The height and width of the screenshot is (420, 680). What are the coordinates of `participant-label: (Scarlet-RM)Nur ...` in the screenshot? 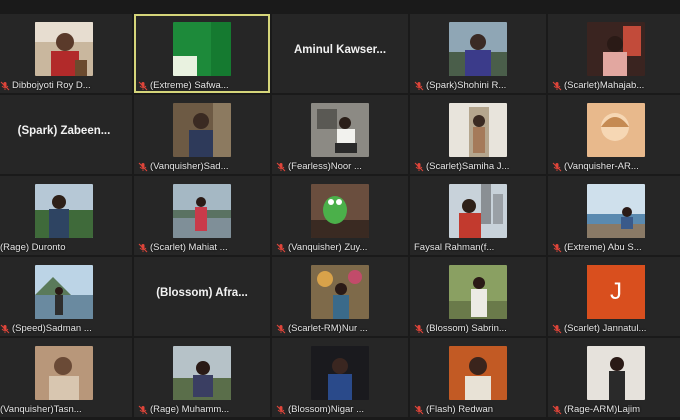 It's located at (340, 328).